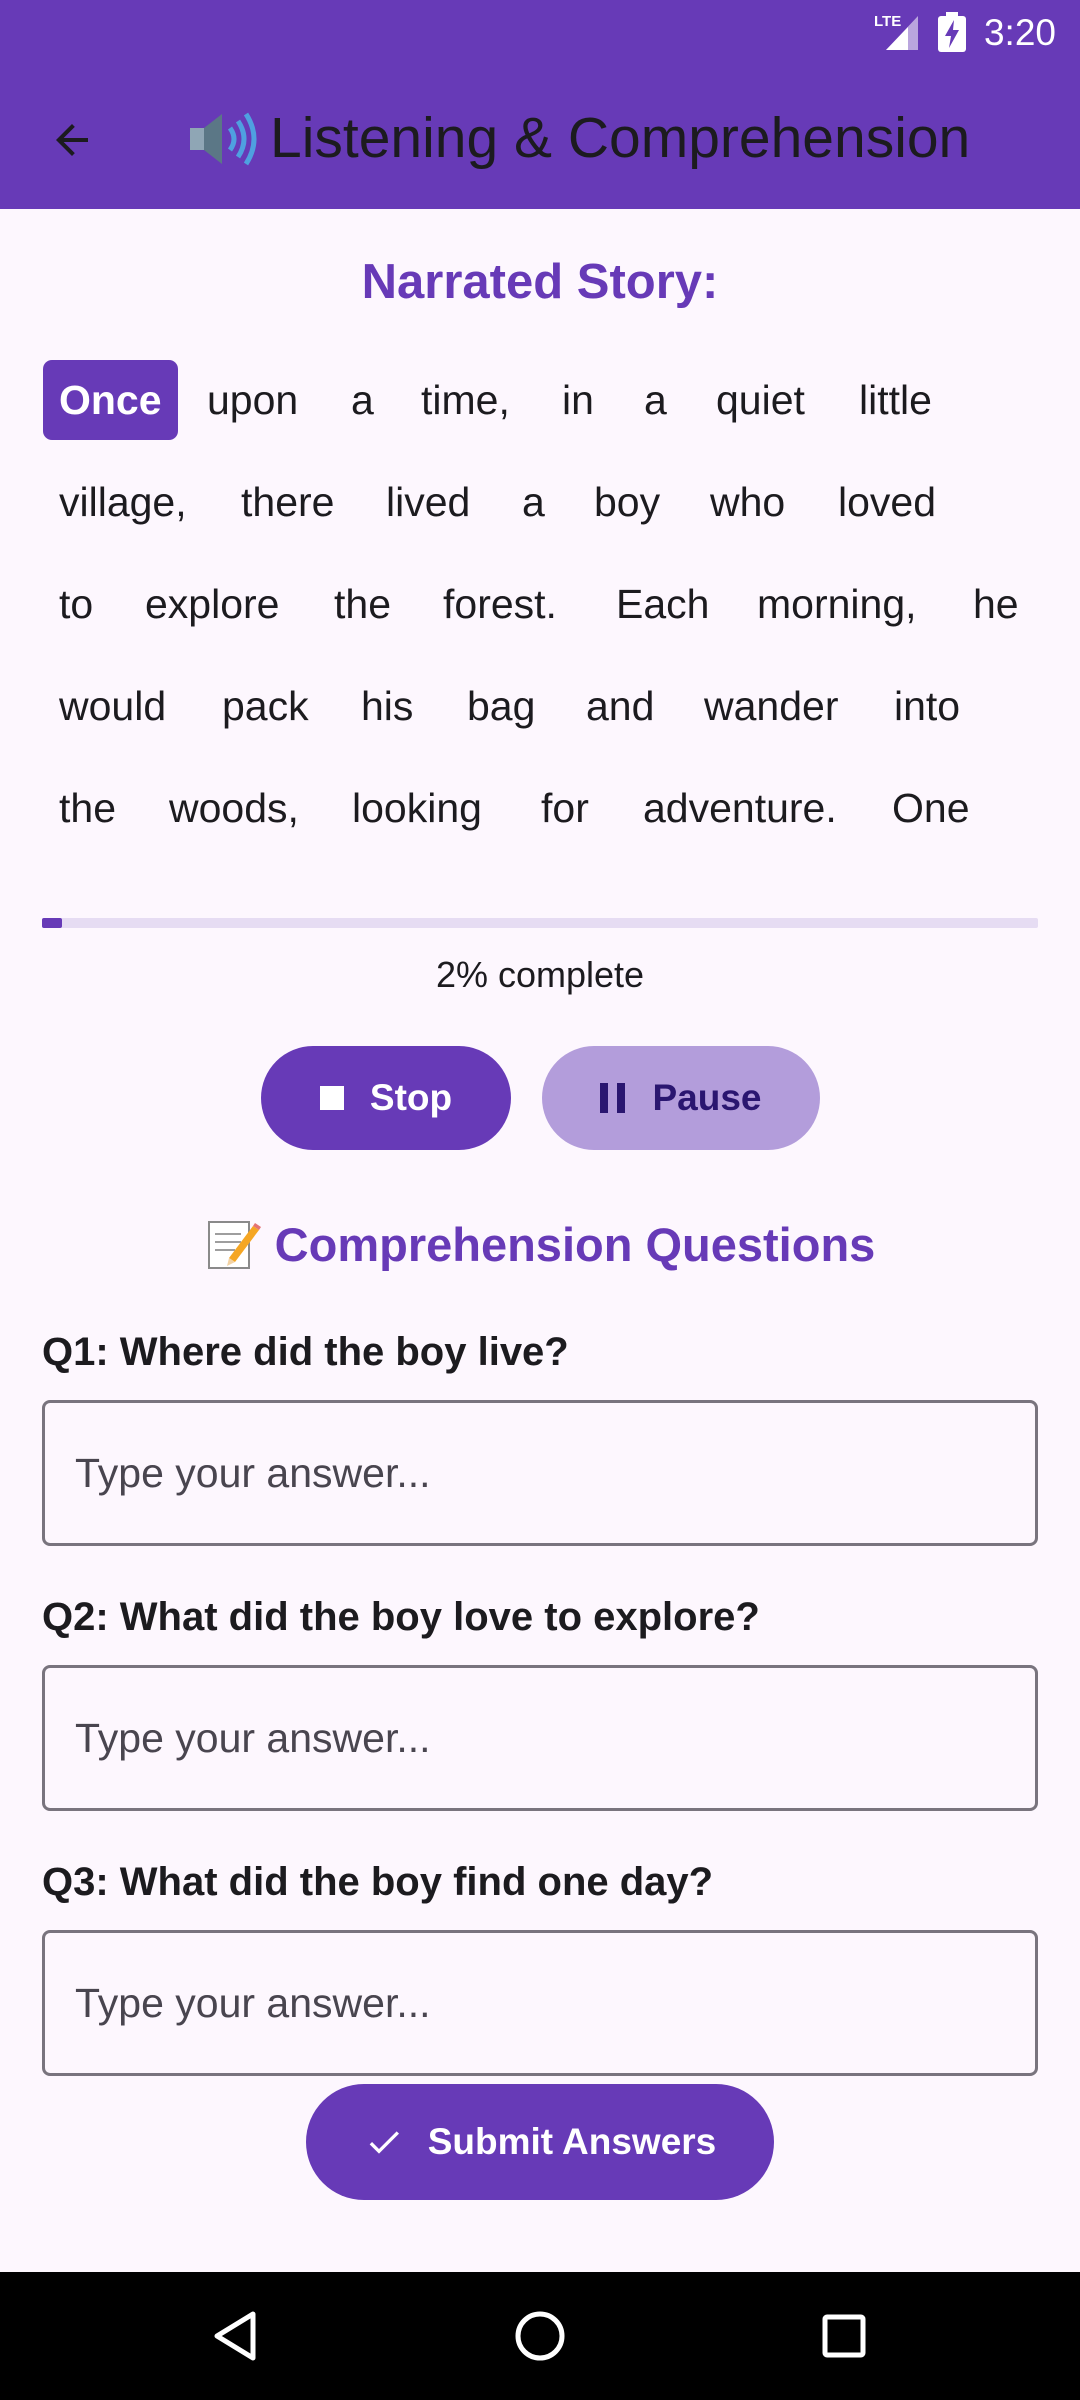 This screenshot has width=1080, height=2400. What do you see at coordinates (747, 502) in the screenshot?
I see `story-word: who` at bounding box center [747, 502].